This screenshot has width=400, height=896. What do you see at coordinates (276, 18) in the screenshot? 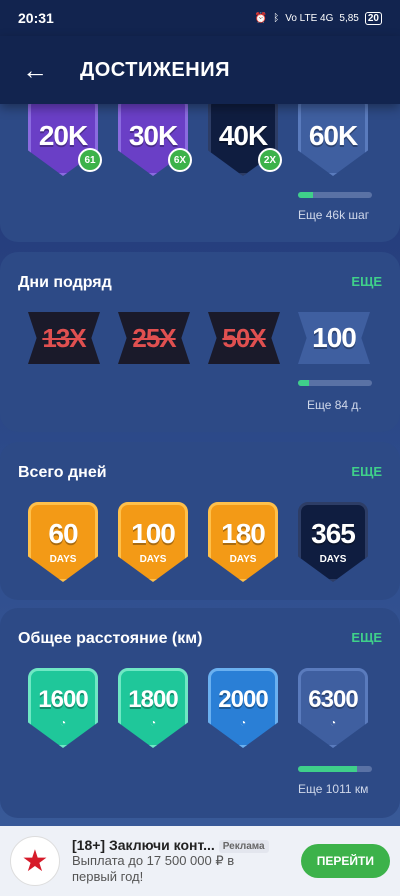
I see `bluetooth-icon: ᛒ` at bounding box center [276, 18].